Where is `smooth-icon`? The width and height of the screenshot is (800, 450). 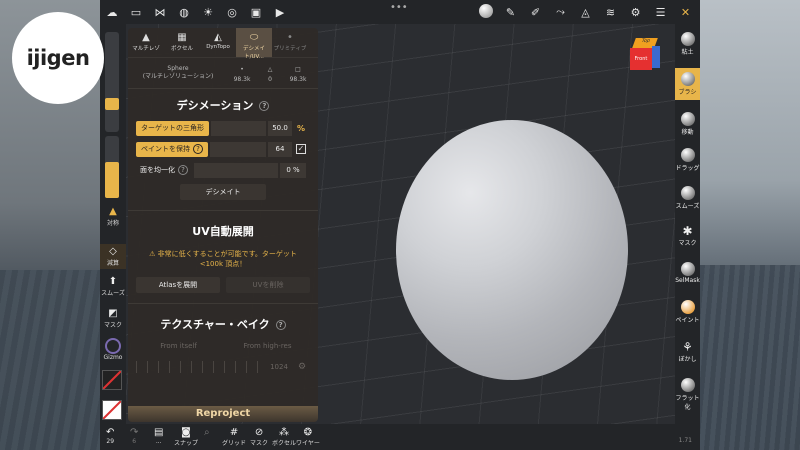 smooth-icon is located at coordinates (687, 193).